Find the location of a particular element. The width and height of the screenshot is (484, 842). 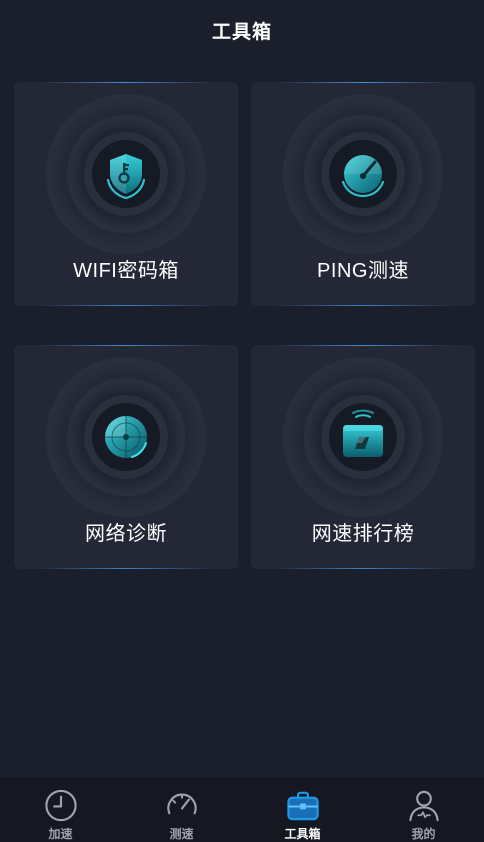

top-bar: 工具箱 is located at coordinates (242, 30).